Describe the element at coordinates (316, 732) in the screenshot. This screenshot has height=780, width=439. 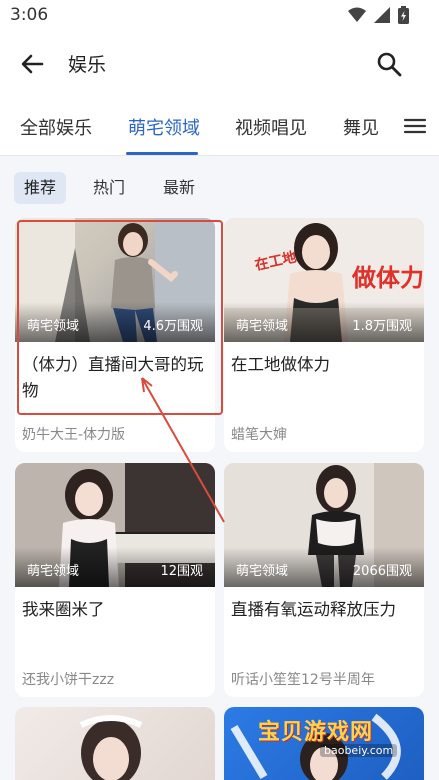
I see `watermark-text: 宝贝游戏网` at that location.